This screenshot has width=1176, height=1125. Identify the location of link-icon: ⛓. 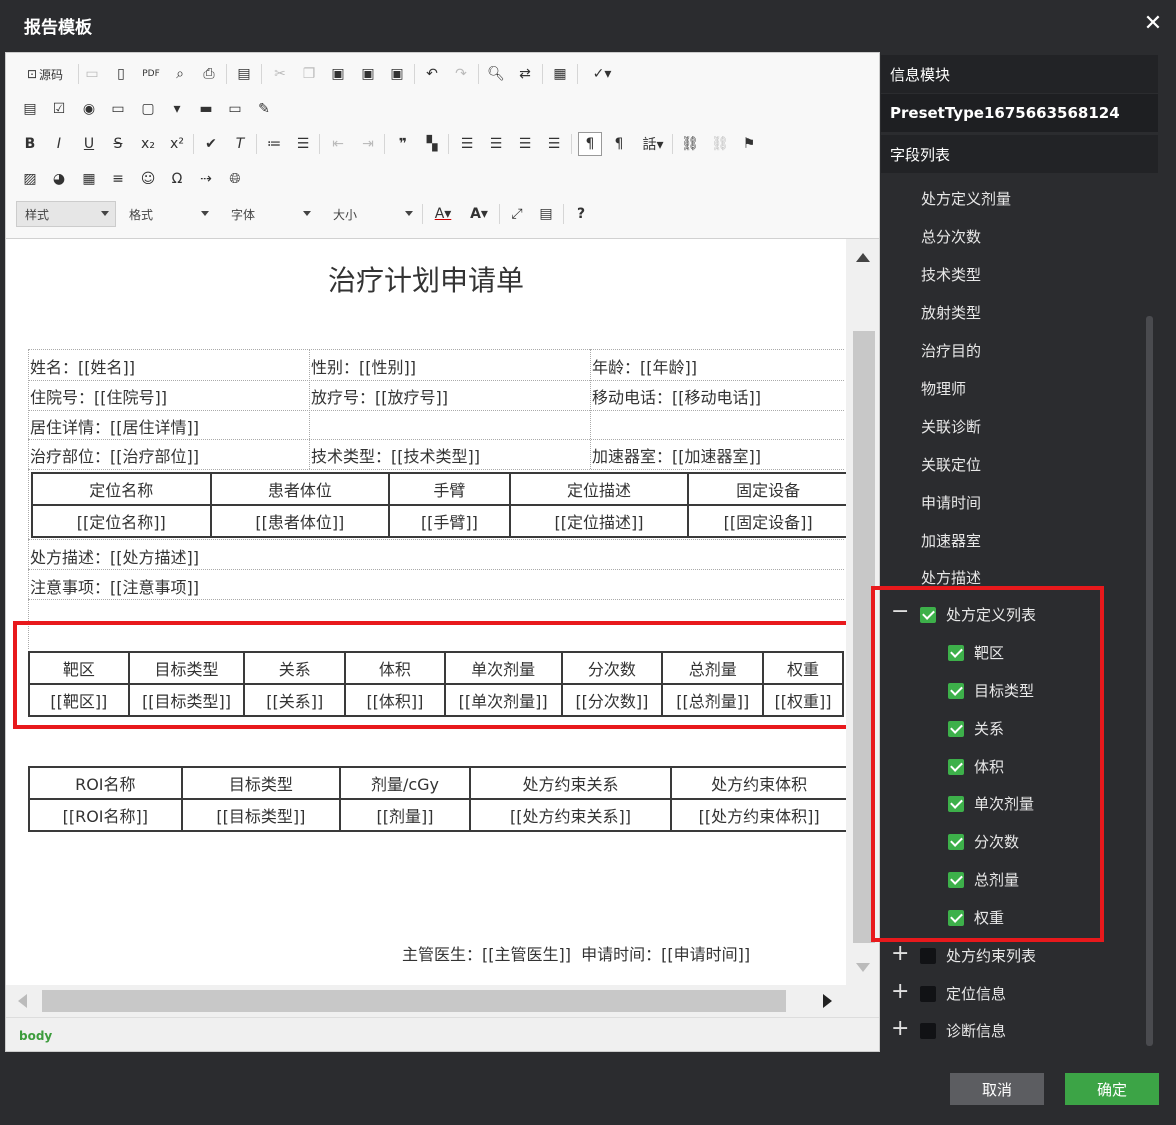
(690, 144).